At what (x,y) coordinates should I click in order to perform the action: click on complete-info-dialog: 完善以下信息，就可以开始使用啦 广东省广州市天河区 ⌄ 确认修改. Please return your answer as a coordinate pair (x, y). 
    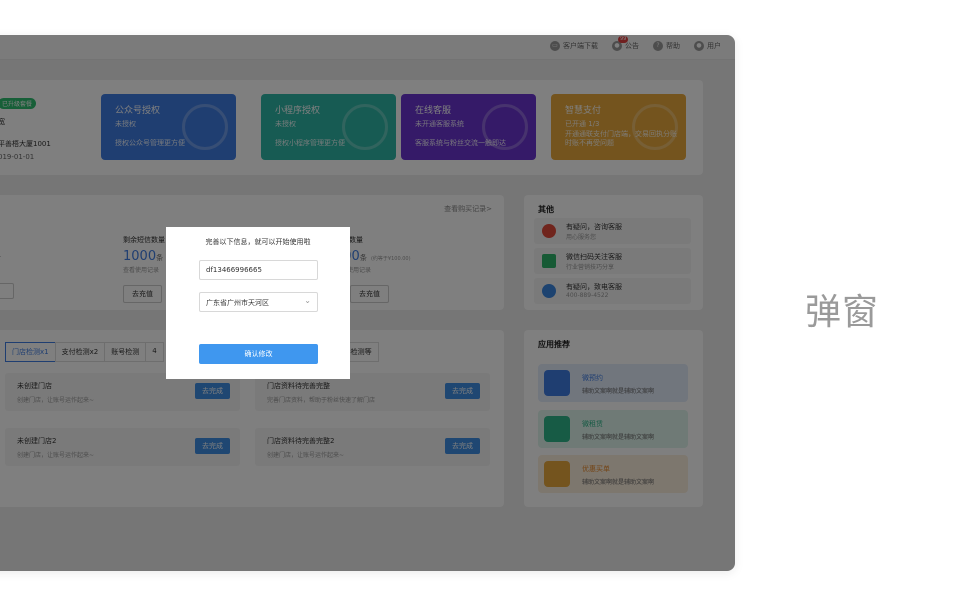
    Looking at the image, I should click on (258, 303).